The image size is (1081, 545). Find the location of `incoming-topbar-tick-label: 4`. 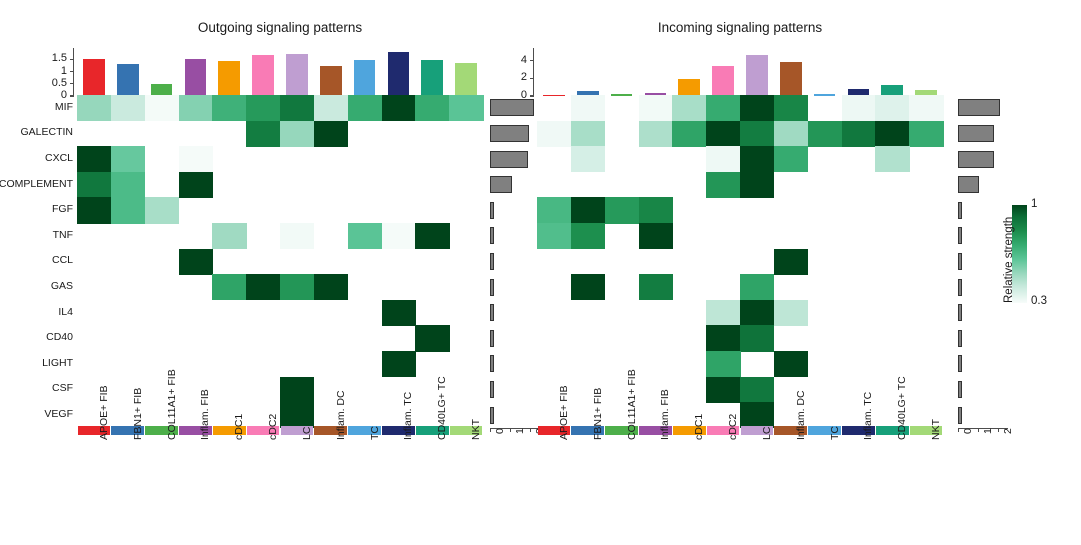

incoming-topbar-tick-label: 4 is located at coordinates (523, 59).